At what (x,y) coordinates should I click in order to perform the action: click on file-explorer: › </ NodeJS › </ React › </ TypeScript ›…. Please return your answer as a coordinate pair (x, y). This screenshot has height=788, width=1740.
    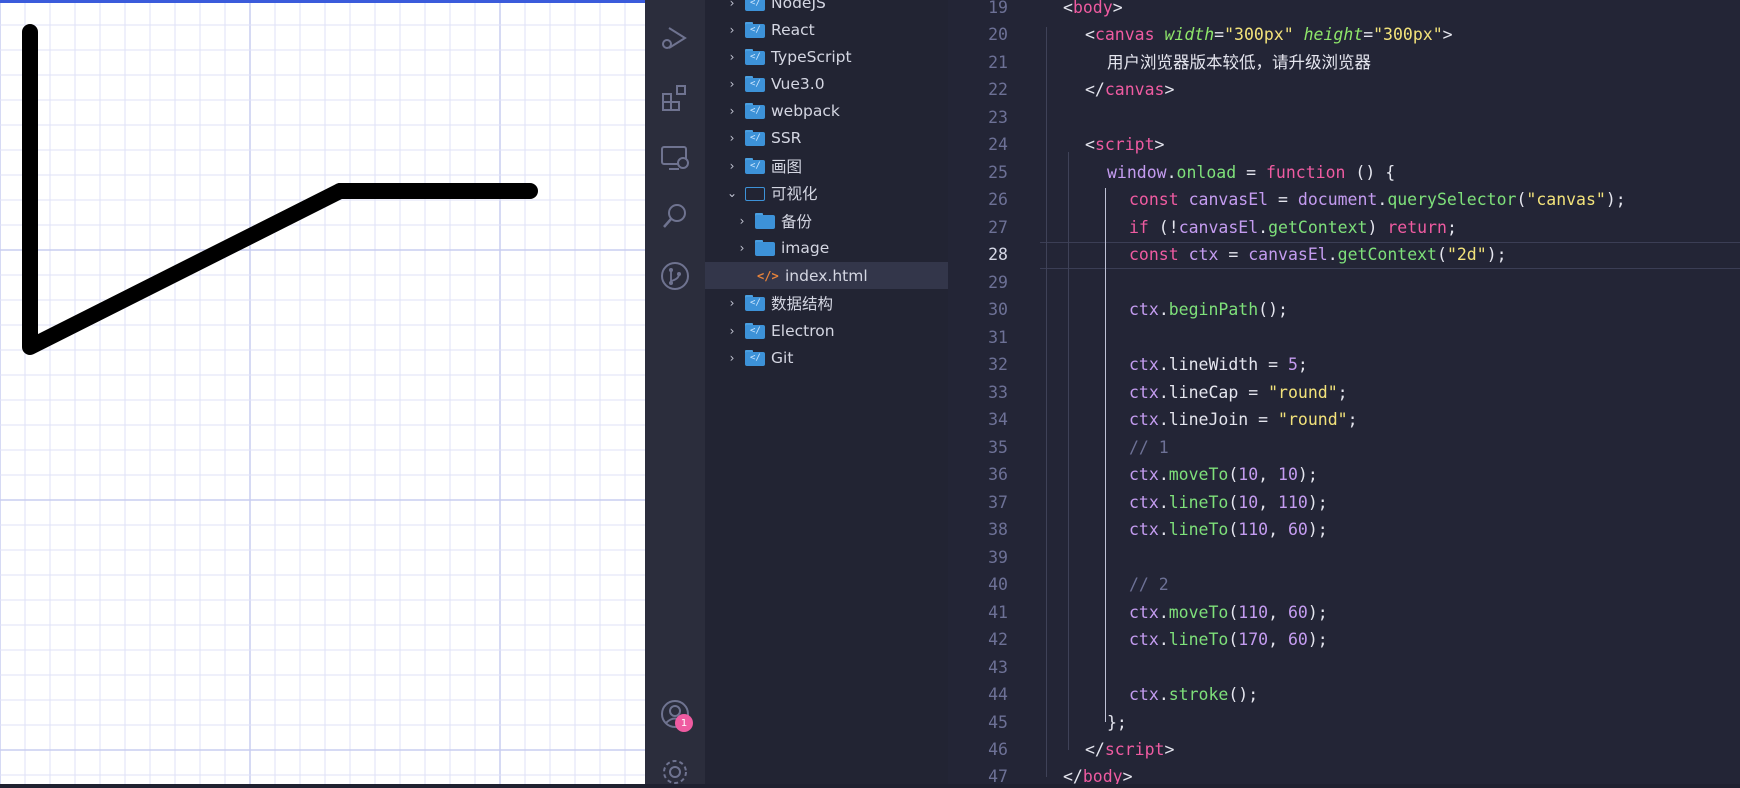
    Looking at the image, I should click on (826, 392).